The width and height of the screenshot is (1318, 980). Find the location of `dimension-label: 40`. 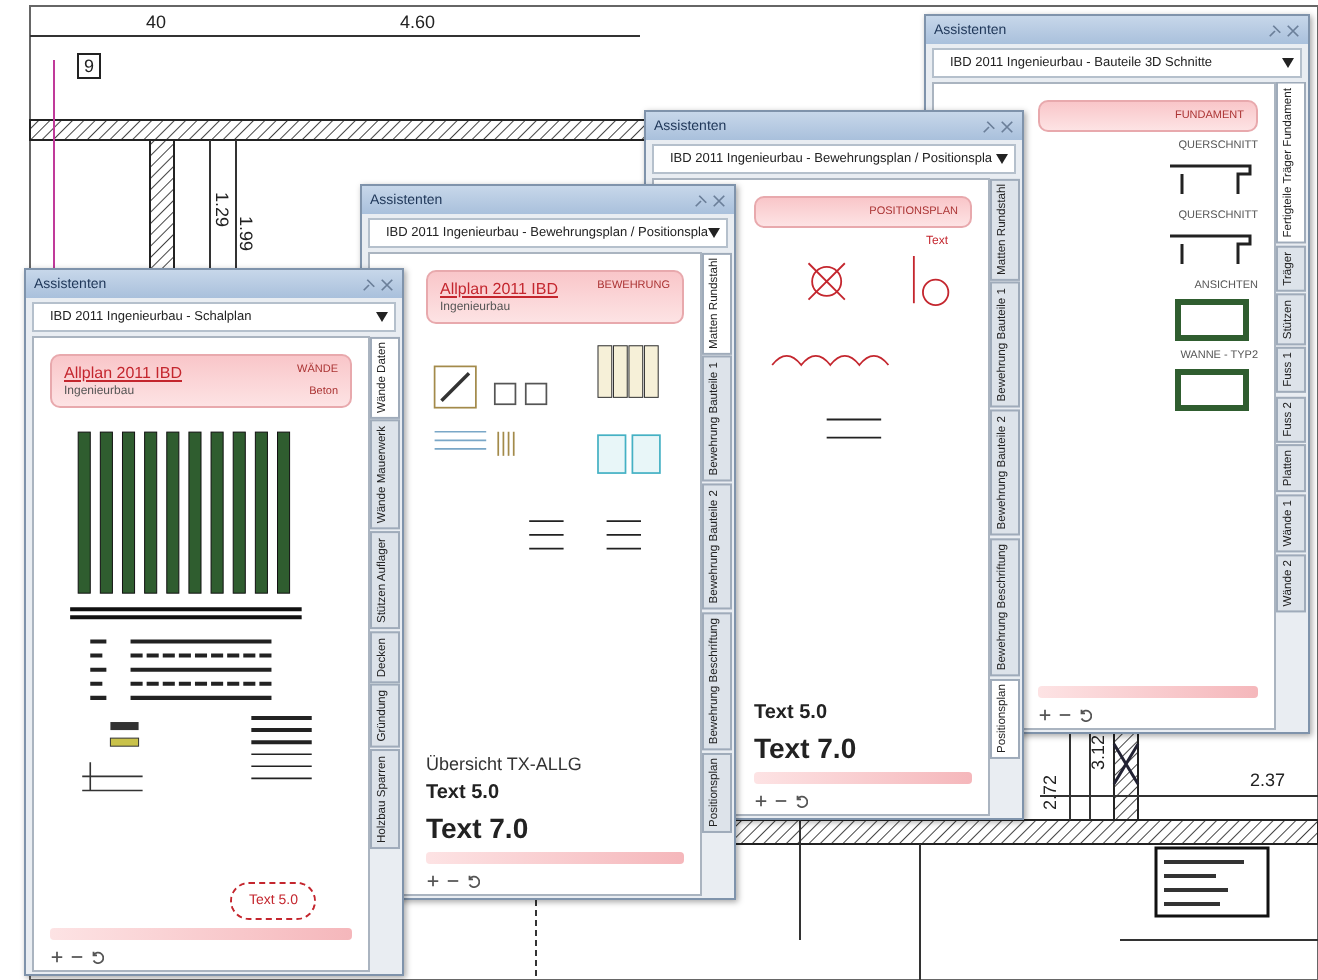

dimension-label: 40 is located at coordinates (156, 22).